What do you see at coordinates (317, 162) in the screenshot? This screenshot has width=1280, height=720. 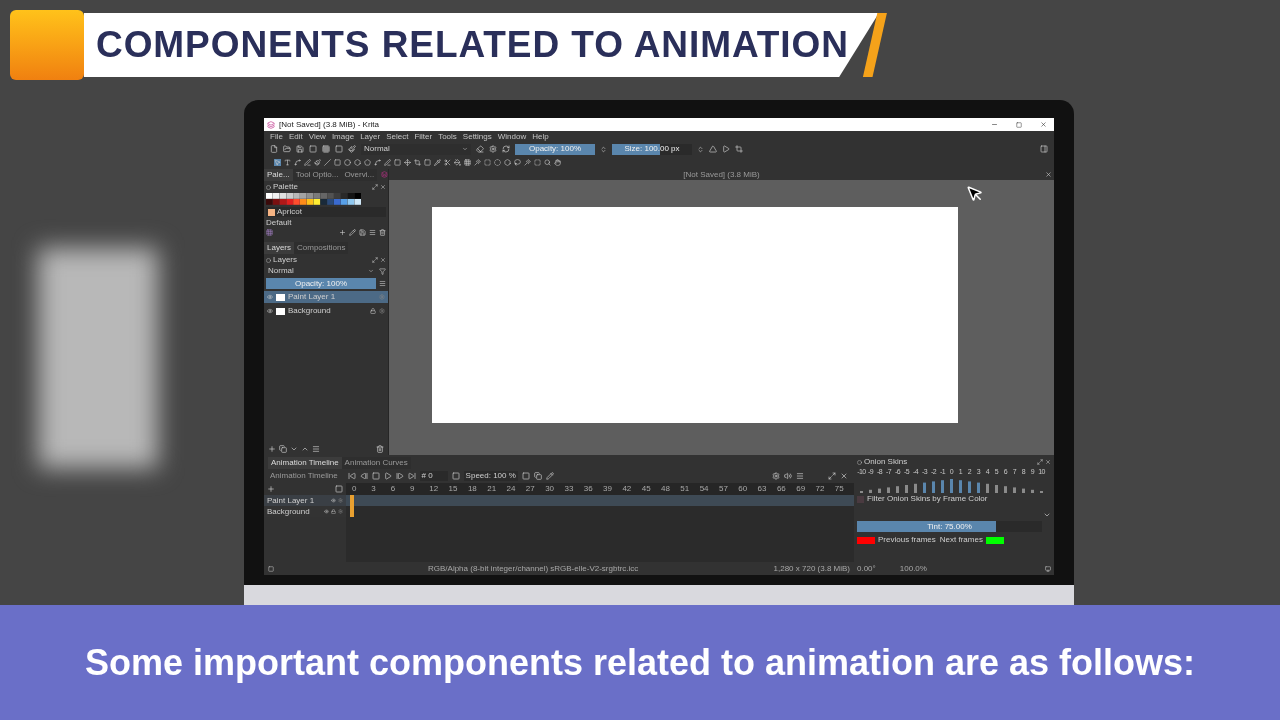 I see `brush-icon` at bounding box center [317, 162].